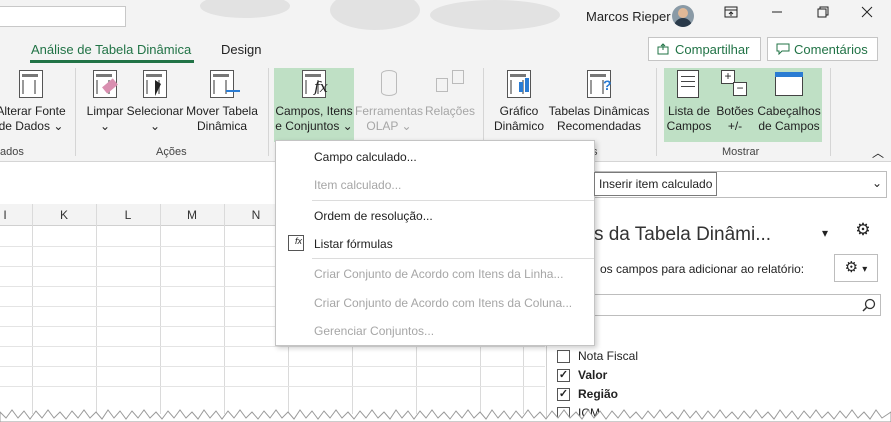 This screenshot has width=891, height=422. I want to click on olap-tools-label-2: OLAP ⌄, so click(389, 126).